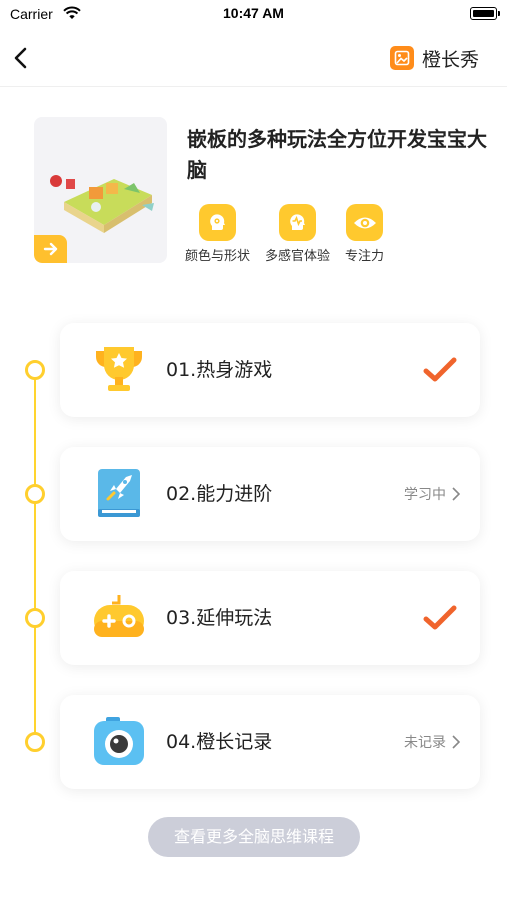  I want to click on step-title: 01.热身游戏, so click(219, 370).